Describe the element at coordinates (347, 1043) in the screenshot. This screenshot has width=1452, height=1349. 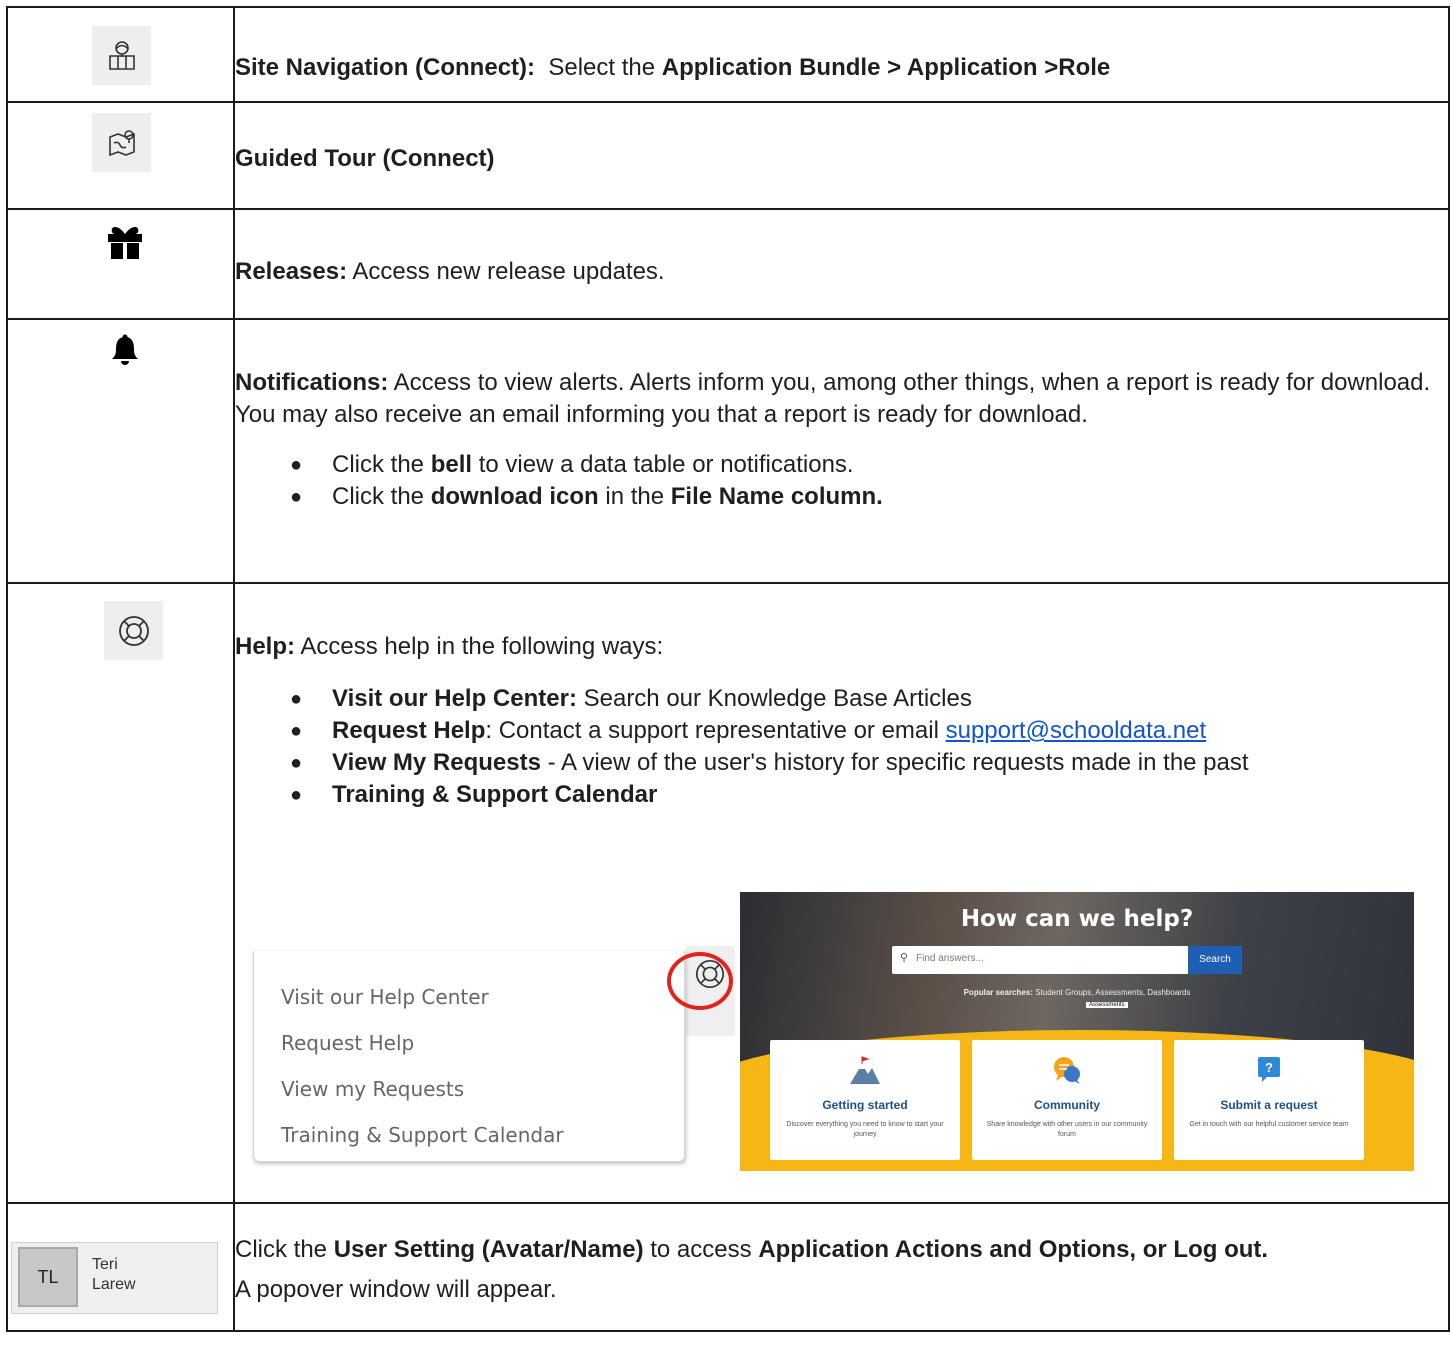
I see `menu-item-request-help: Request Help` at that location.